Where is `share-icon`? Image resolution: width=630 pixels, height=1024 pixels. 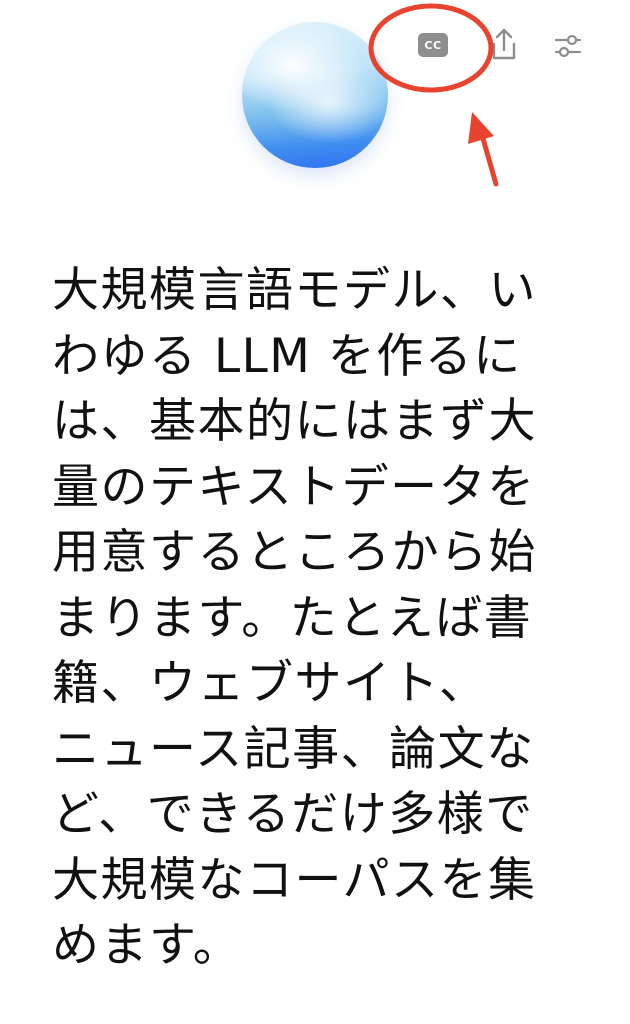
share-icon is located at coordinates (504, 44).